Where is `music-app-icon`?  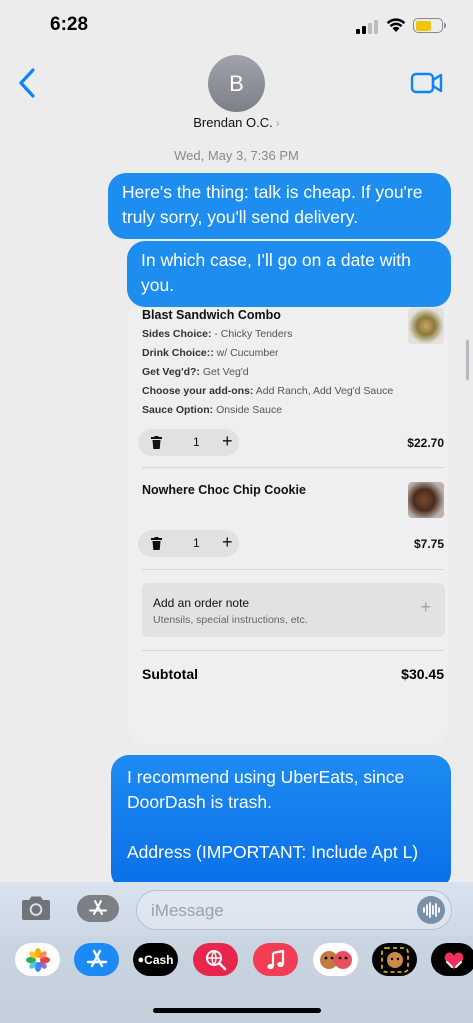 music-app-icon is located at coordinates (275, 959).